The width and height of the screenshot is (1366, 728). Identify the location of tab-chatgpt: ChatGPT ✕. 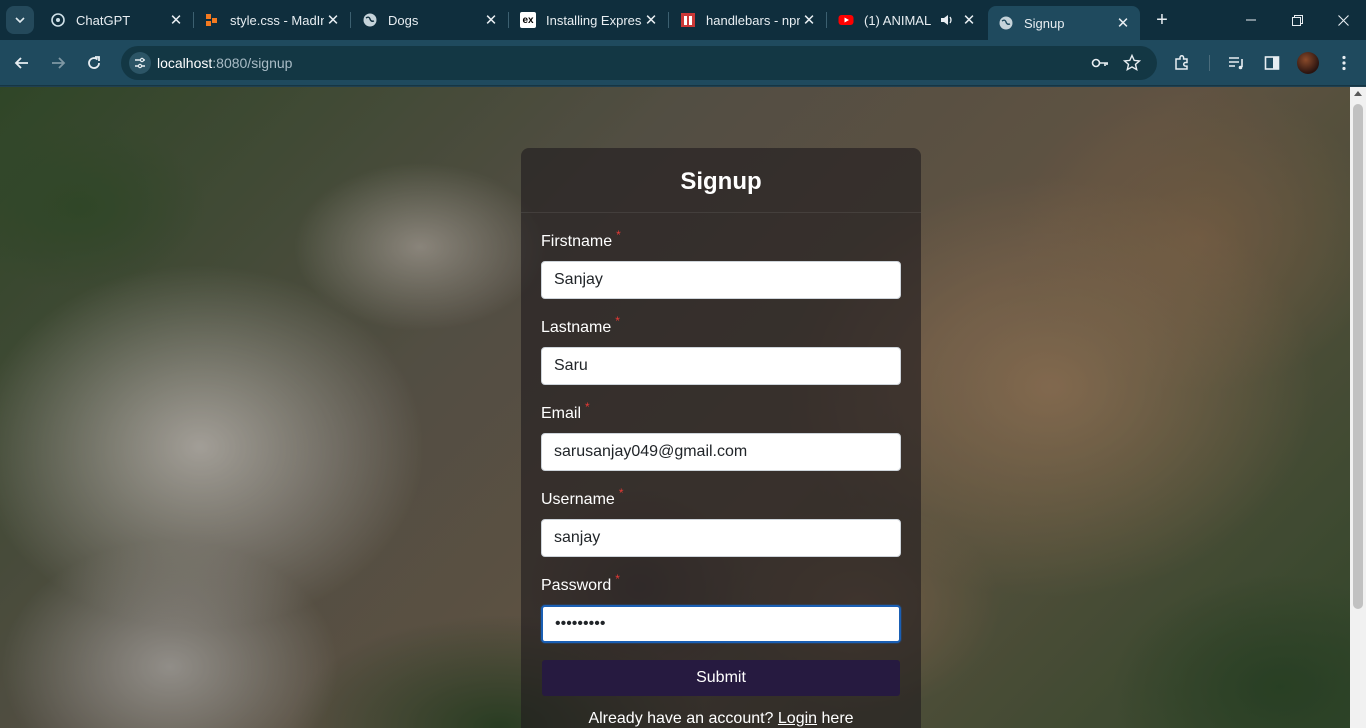
(117, 20).